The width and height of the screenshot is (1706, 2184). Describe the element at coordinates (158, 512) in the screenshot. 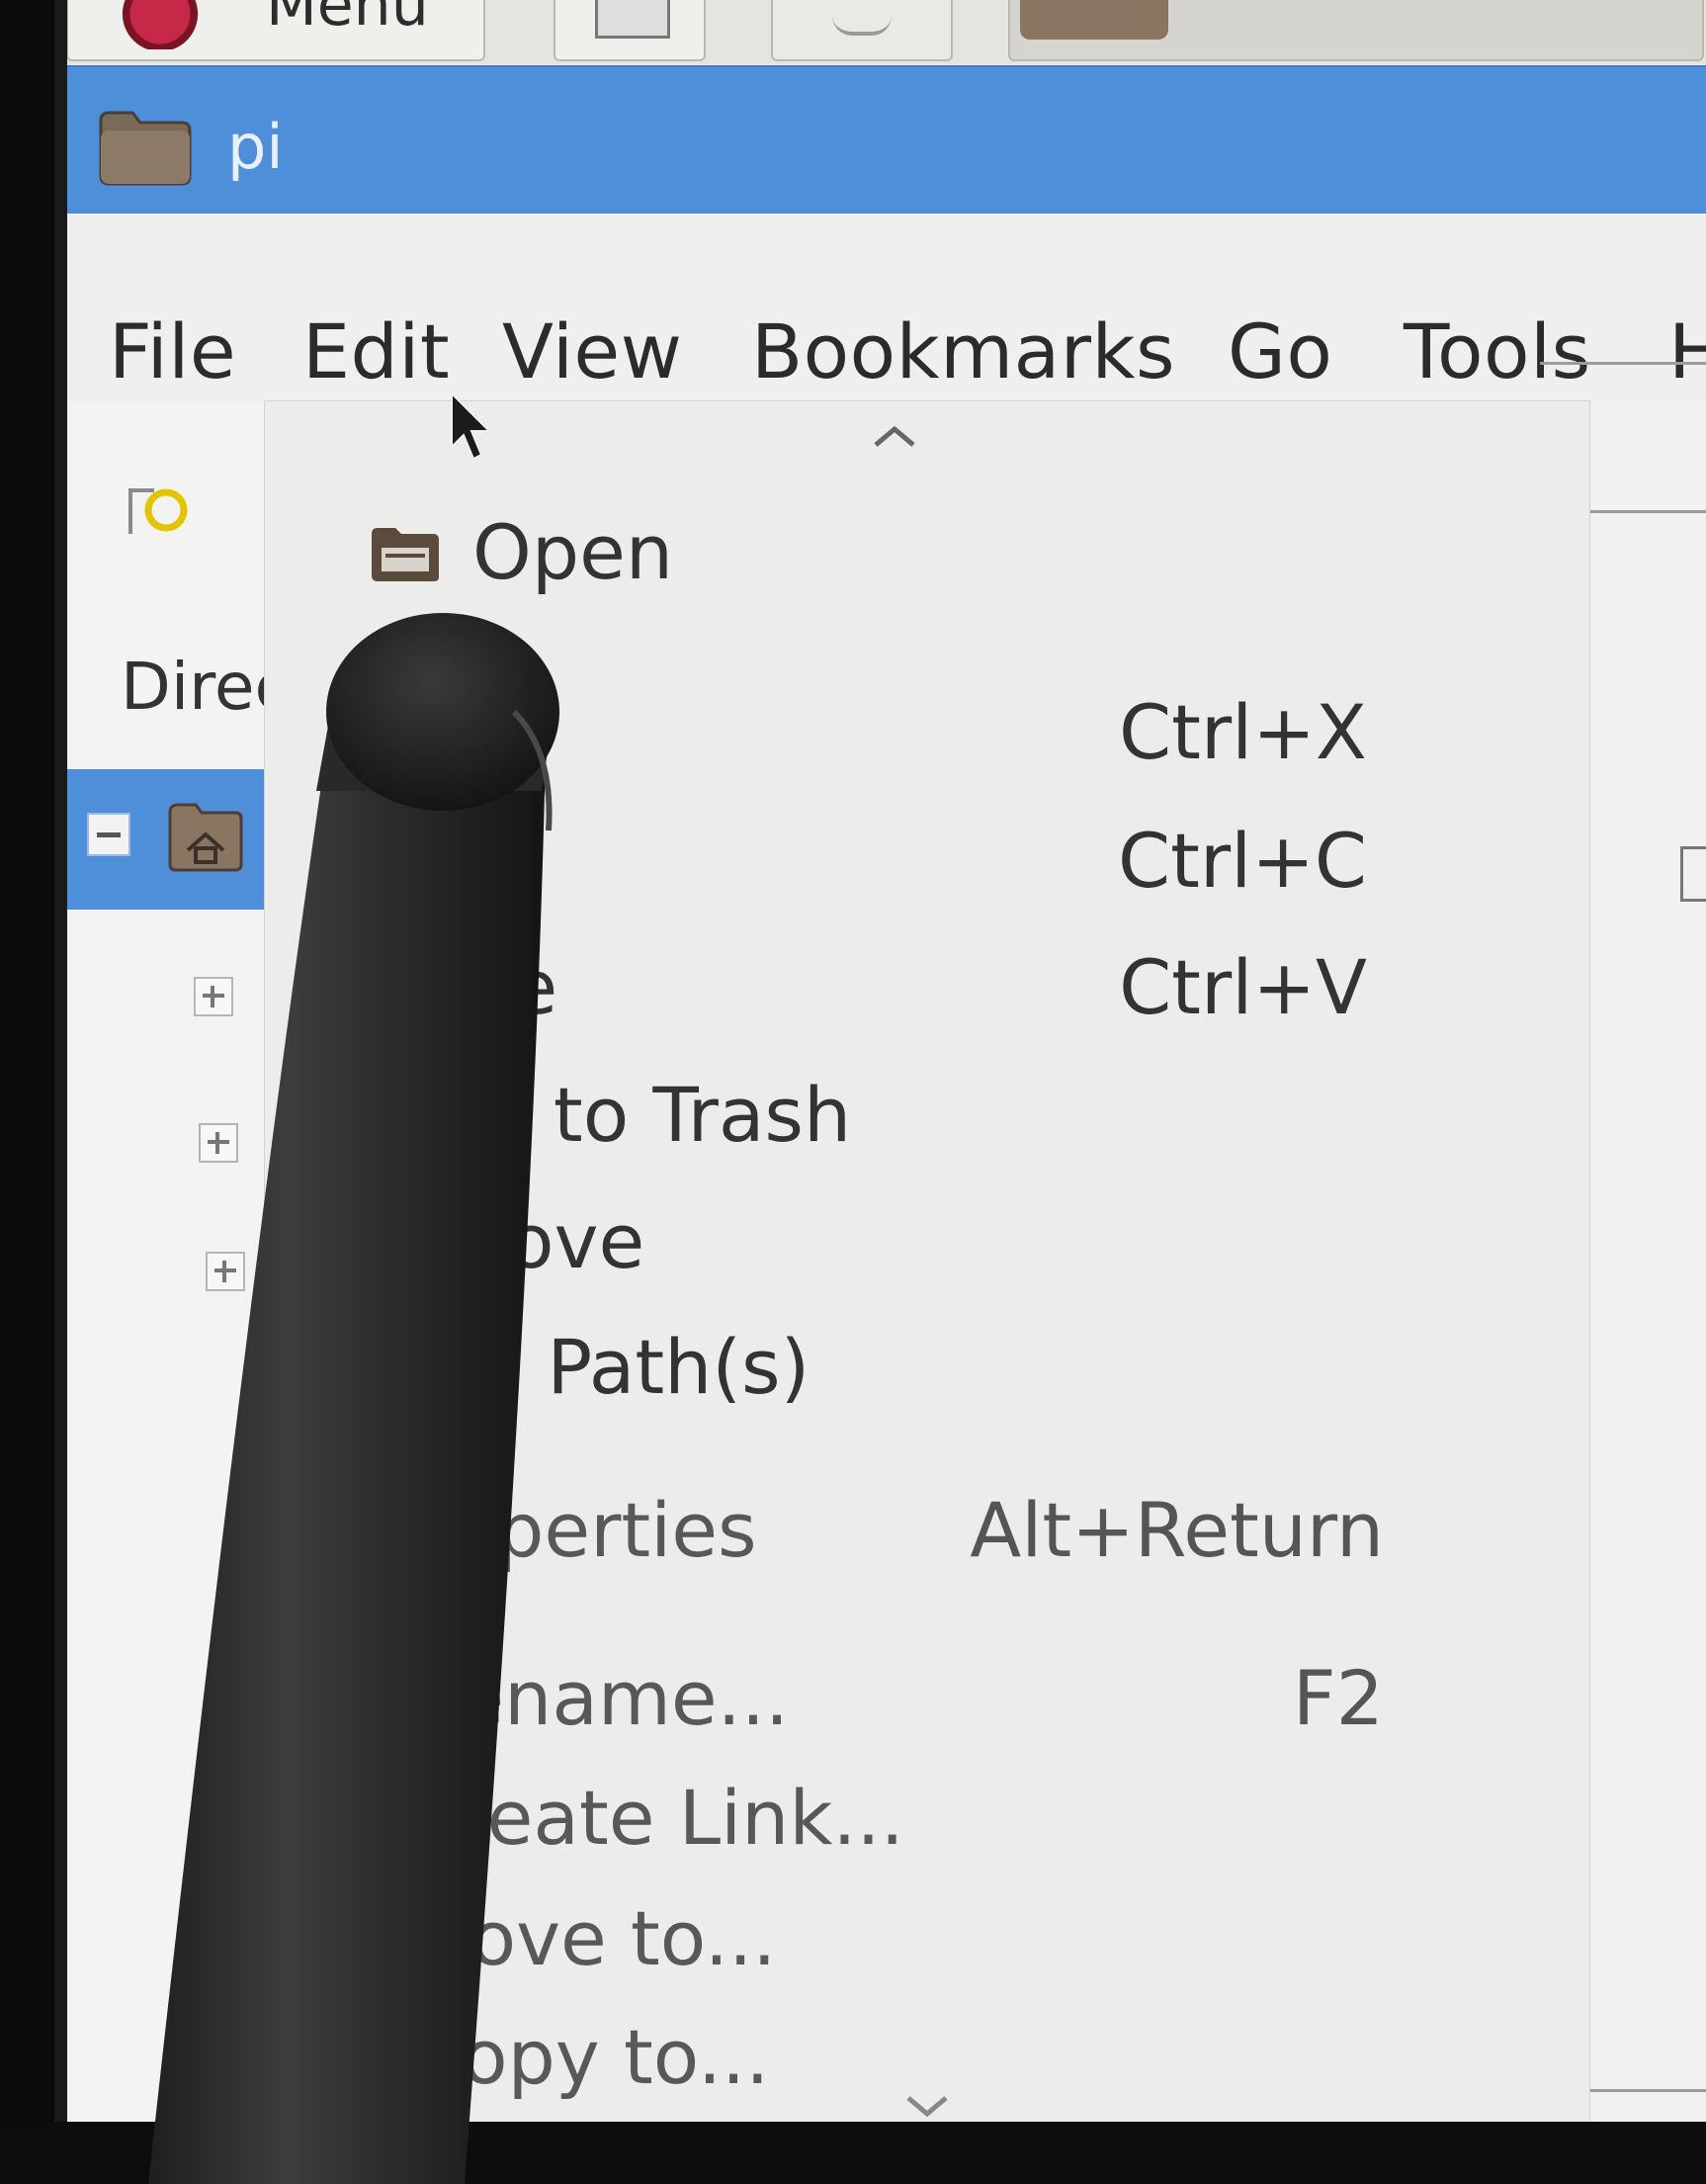

I see `star-icon` at that location.